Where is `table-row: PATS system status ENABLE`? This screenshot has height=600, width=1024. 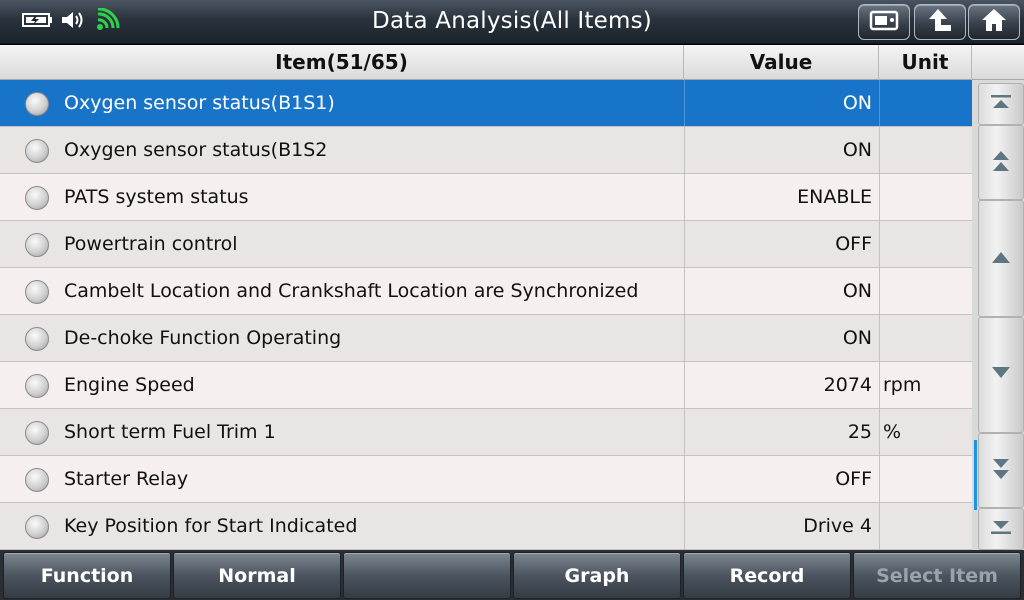
table-row: PATS system status ENABLE is located at coordinates (486, 197).